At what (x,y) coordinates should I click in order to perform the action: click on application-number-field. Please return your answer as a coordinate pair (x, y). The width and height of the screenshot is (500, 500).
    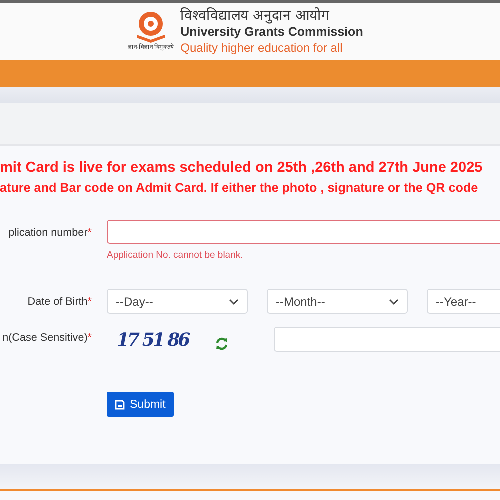
    Looking at the image, I should click on (303, 232).